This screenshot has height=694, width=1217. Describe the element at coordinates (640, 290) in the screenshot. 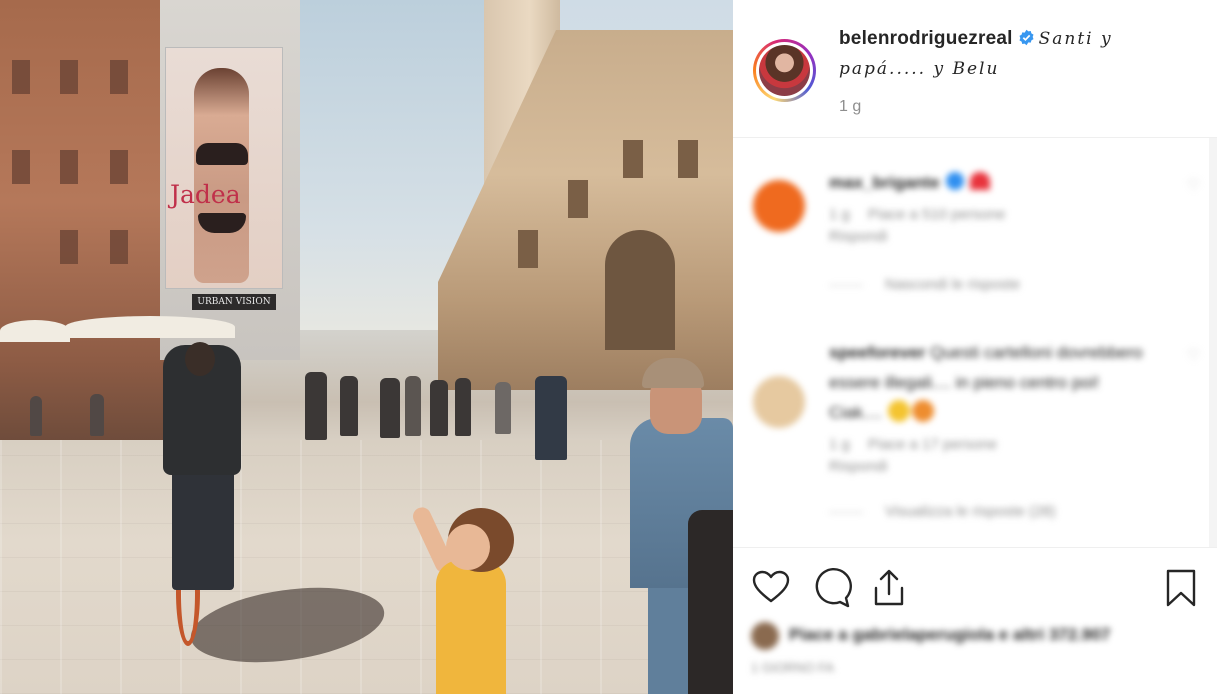

I see `photo-arch` at that location.